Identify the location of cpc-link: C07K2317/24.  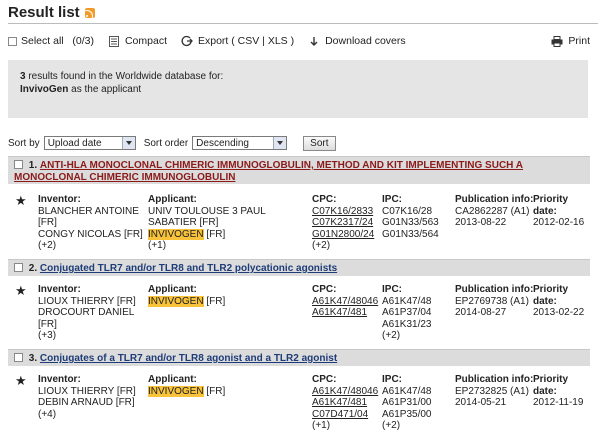
(347, 223).